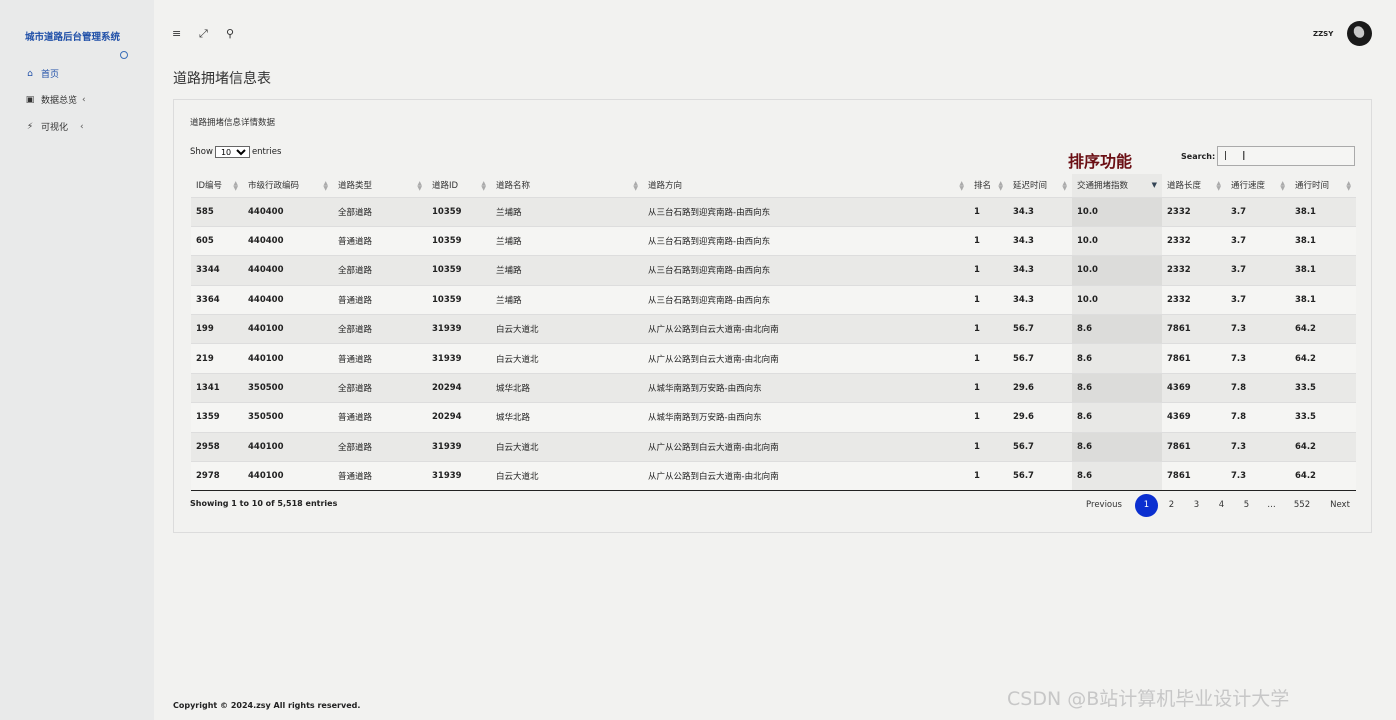  I want to click on avatar, so click(1359, 33).